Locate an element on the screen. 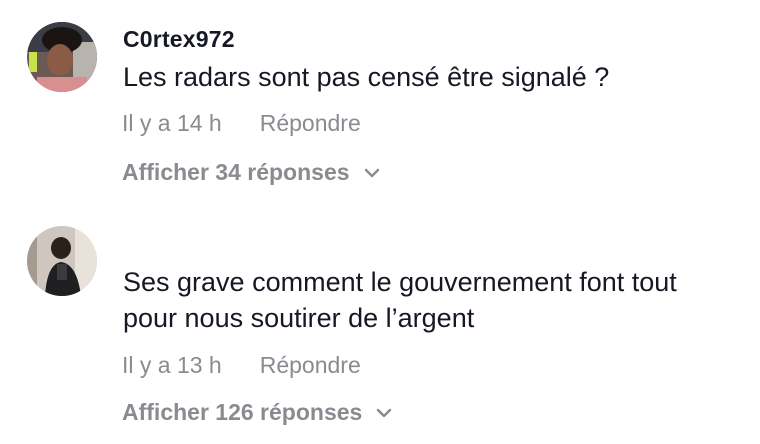 The width and height of the screenshot is (760, 444). view-replies-label: Afficher 126 réponses is located at coordinates (242, 412).